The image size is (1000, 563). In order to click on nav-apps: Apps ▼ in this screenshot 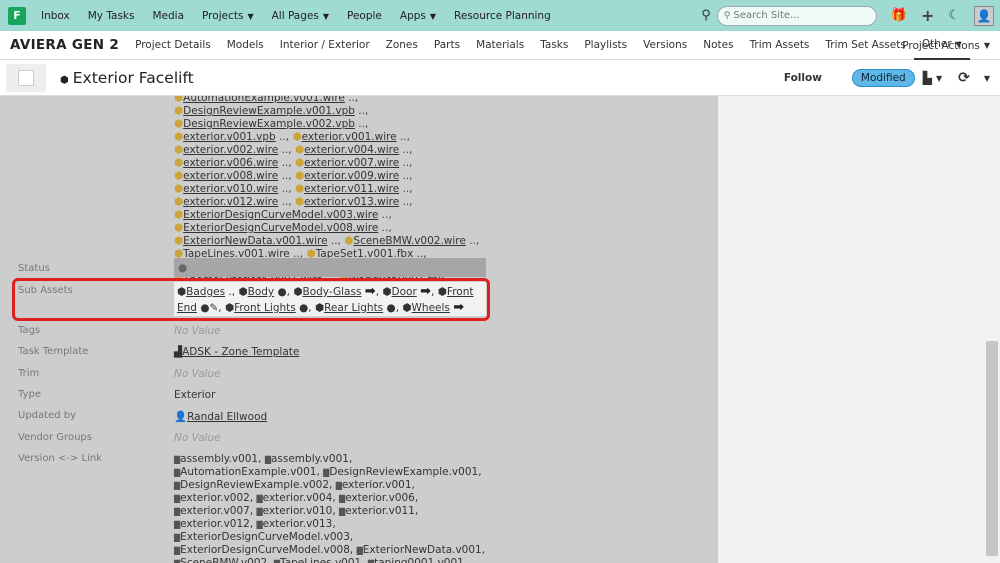, I will do `click(418, 16)`.